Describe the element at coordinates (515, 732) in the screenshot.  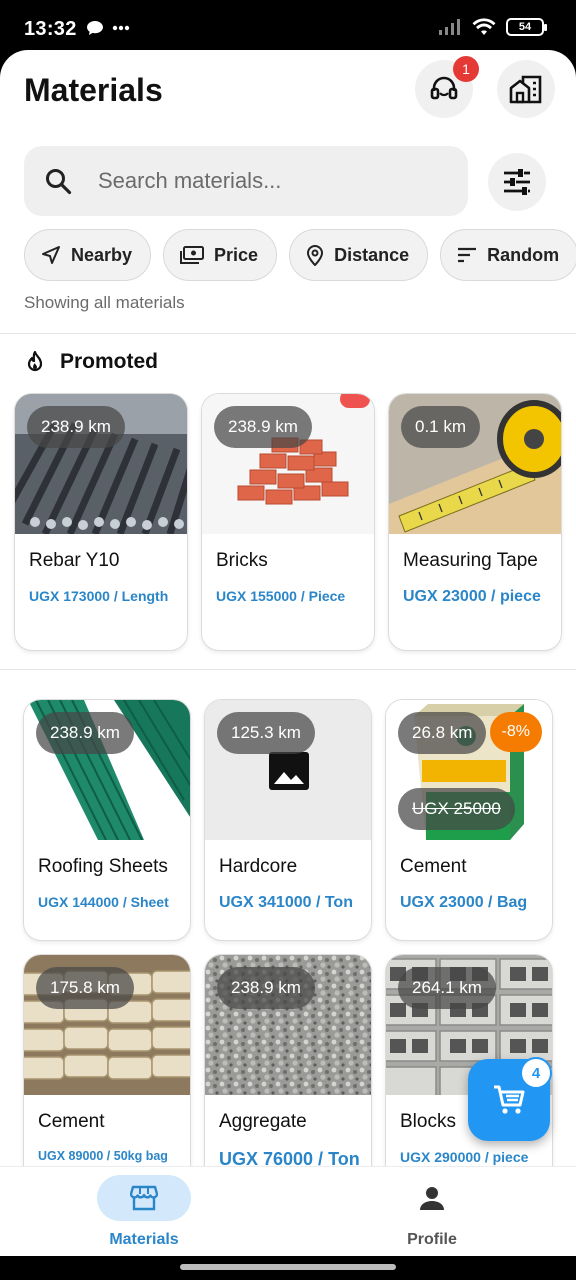
I see `discount-badge: -8%` at that location.